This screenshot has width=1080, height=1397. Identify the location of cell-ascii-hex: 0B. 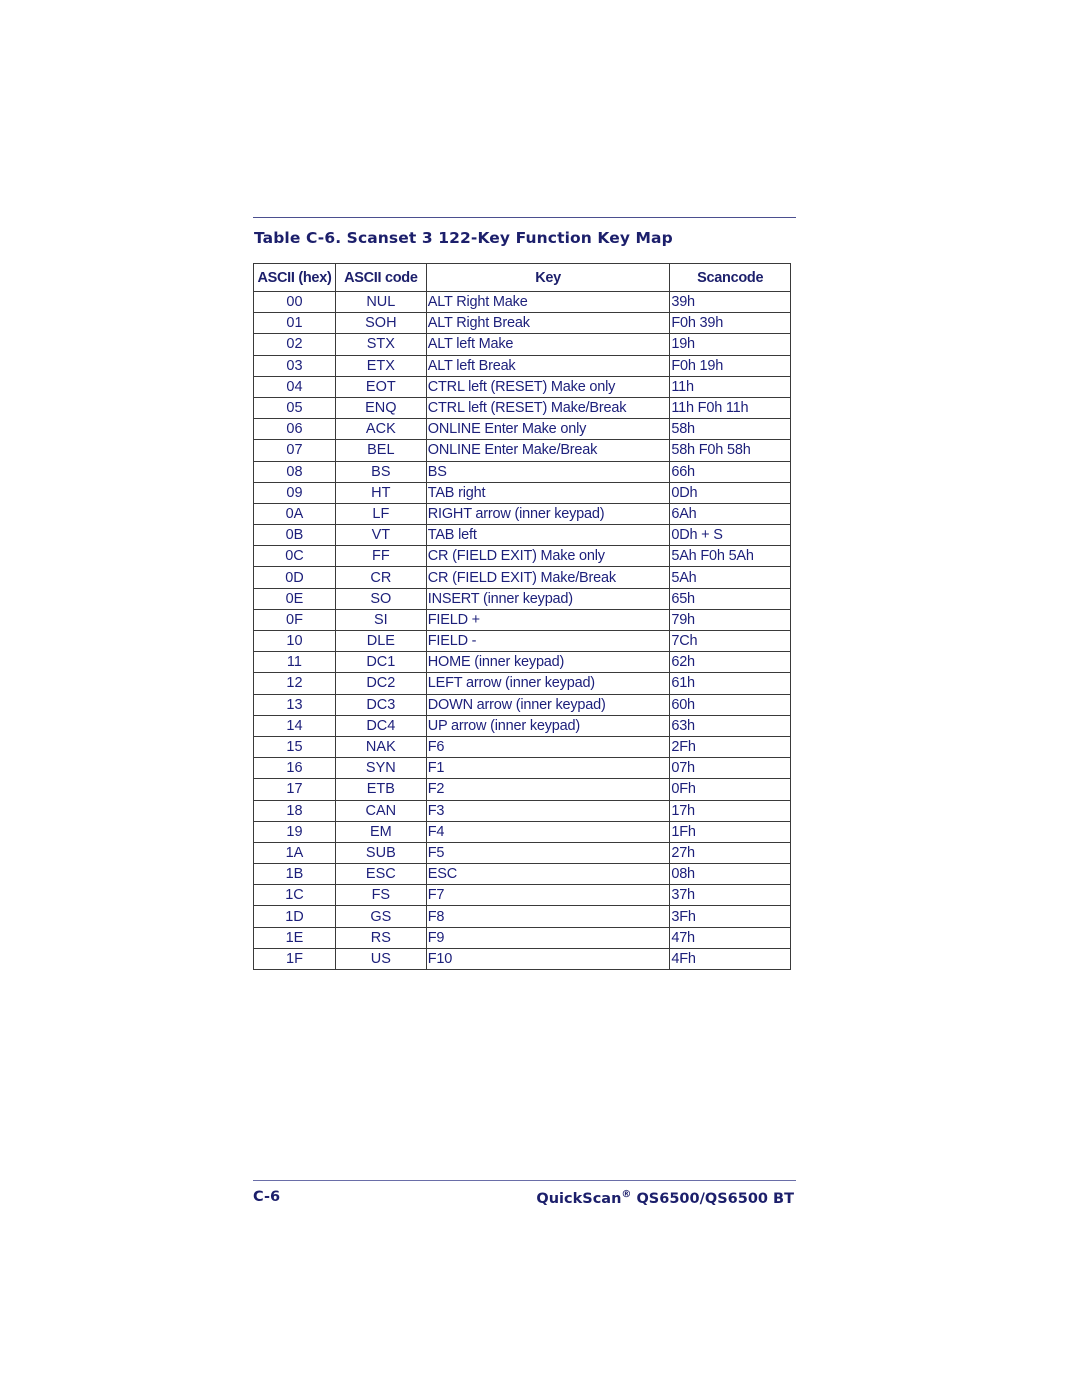
(294, 535).